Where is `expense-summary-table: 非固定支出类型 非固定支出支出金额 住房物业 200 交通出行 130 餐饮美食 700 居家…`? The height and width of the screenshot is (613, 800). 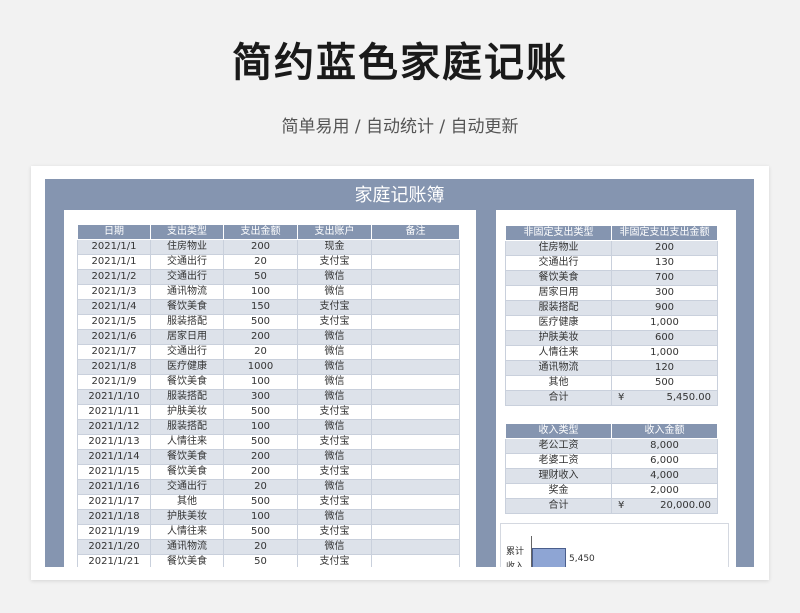
expense-summary-table: 非固定支出类型 非固定支出支出金额 住房物业 200 交通出行 130 餐饮美食 700 居家… is located at coordinates (611, 315).